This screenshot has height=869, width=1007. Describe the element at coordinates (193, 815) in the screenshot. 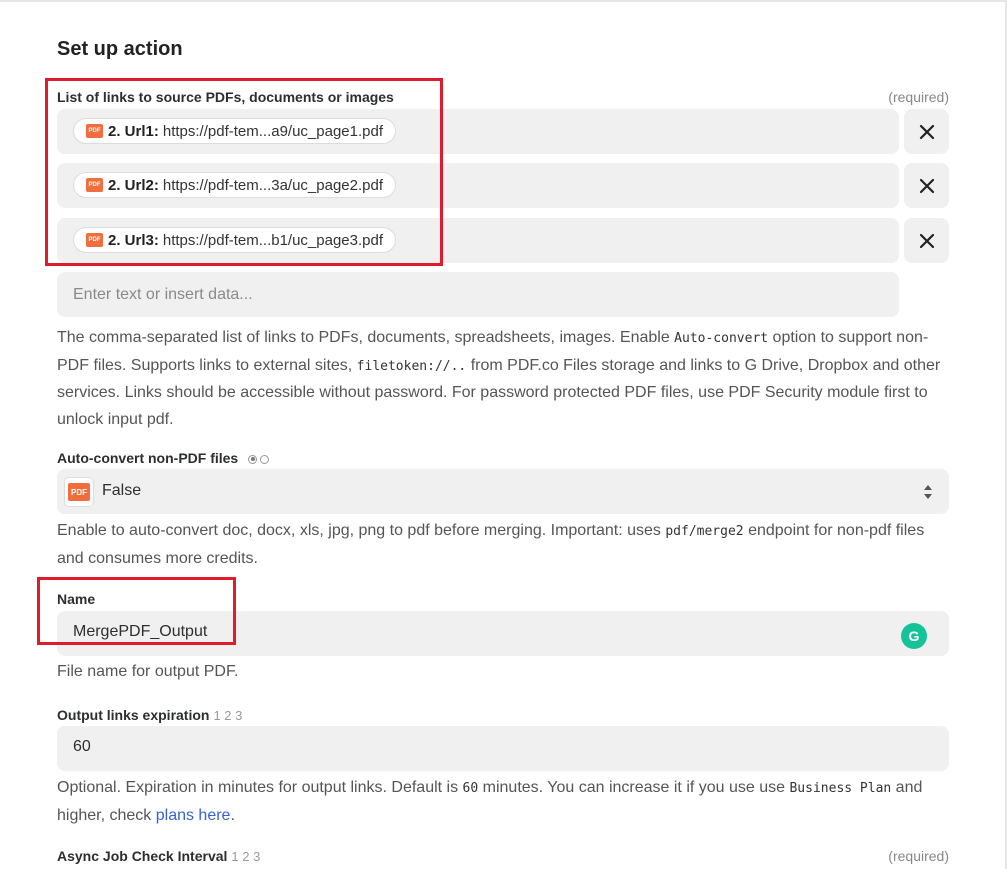

I see `plans-link: plans here` at that location.